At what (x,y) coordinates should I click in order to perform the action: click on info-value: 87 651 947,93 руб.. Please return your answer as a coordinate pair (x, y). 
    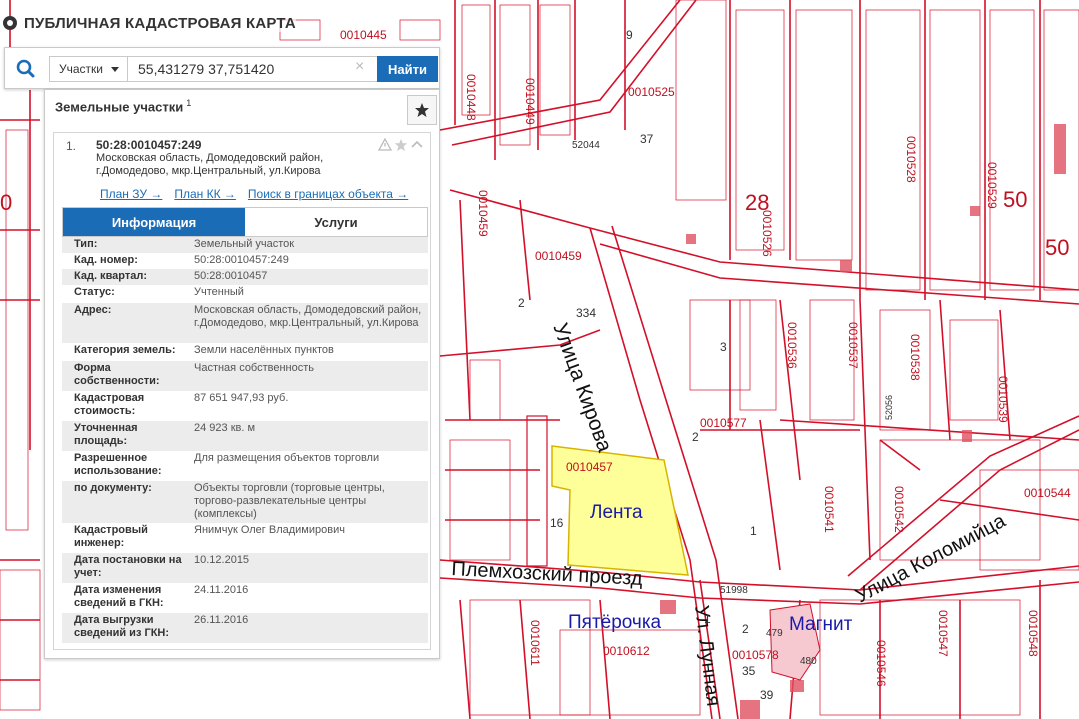
    Looking at the image, I should click on (241, 398).